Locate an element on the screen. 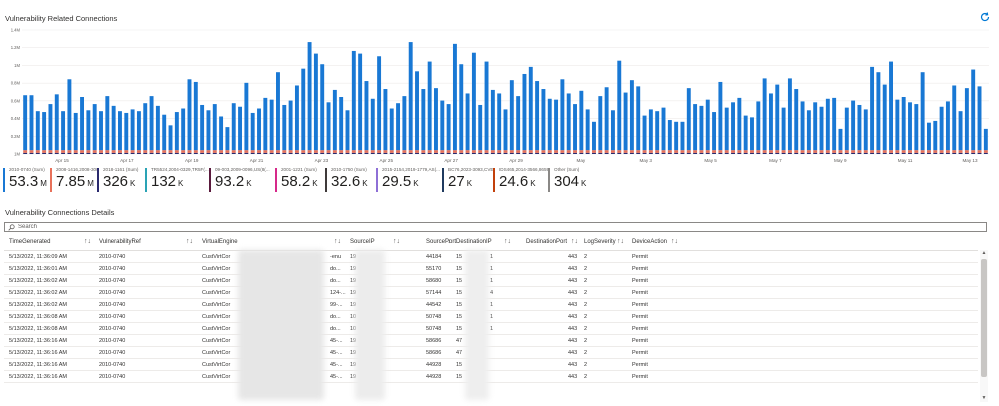  col-virtualengine: VirtualEngine is located at coordinates (220, 242).